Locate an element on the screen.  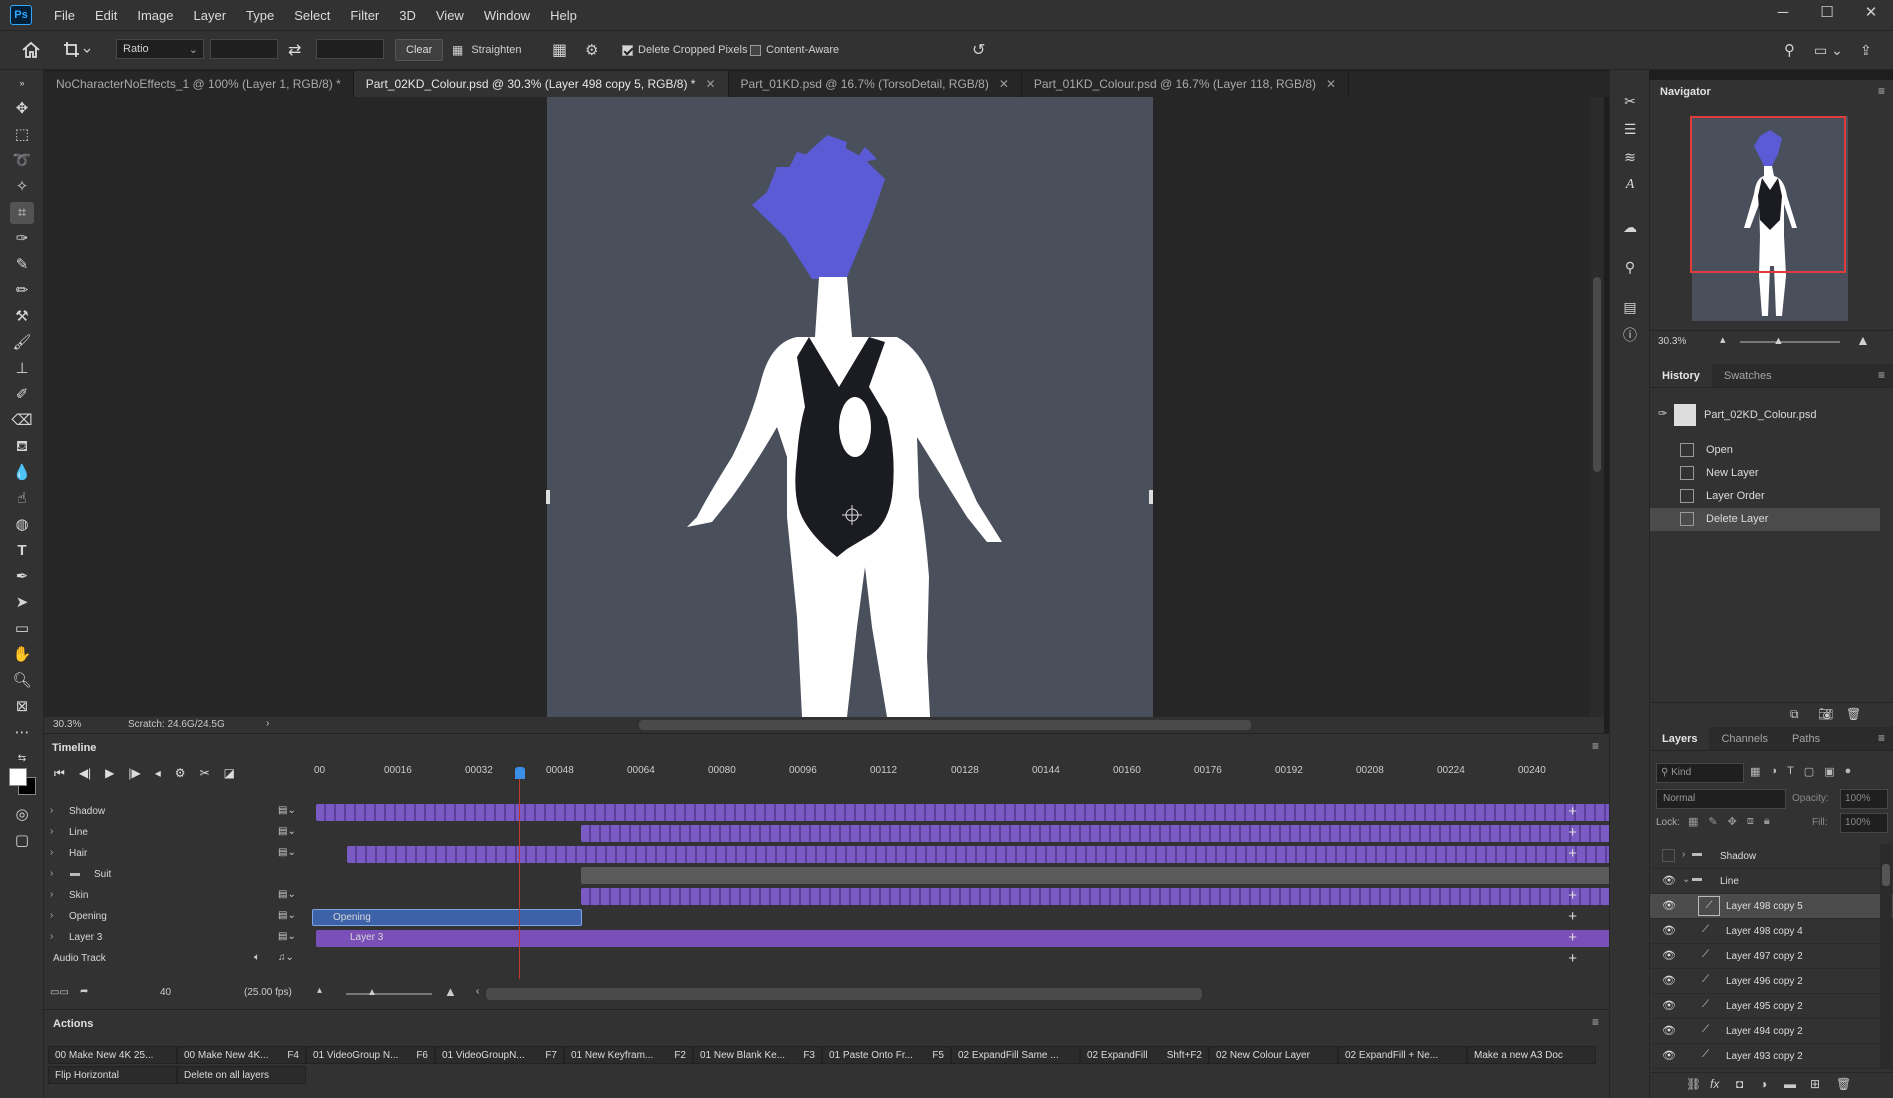
screen-mode-icon: ▢ is located at coordinates (22, 841).